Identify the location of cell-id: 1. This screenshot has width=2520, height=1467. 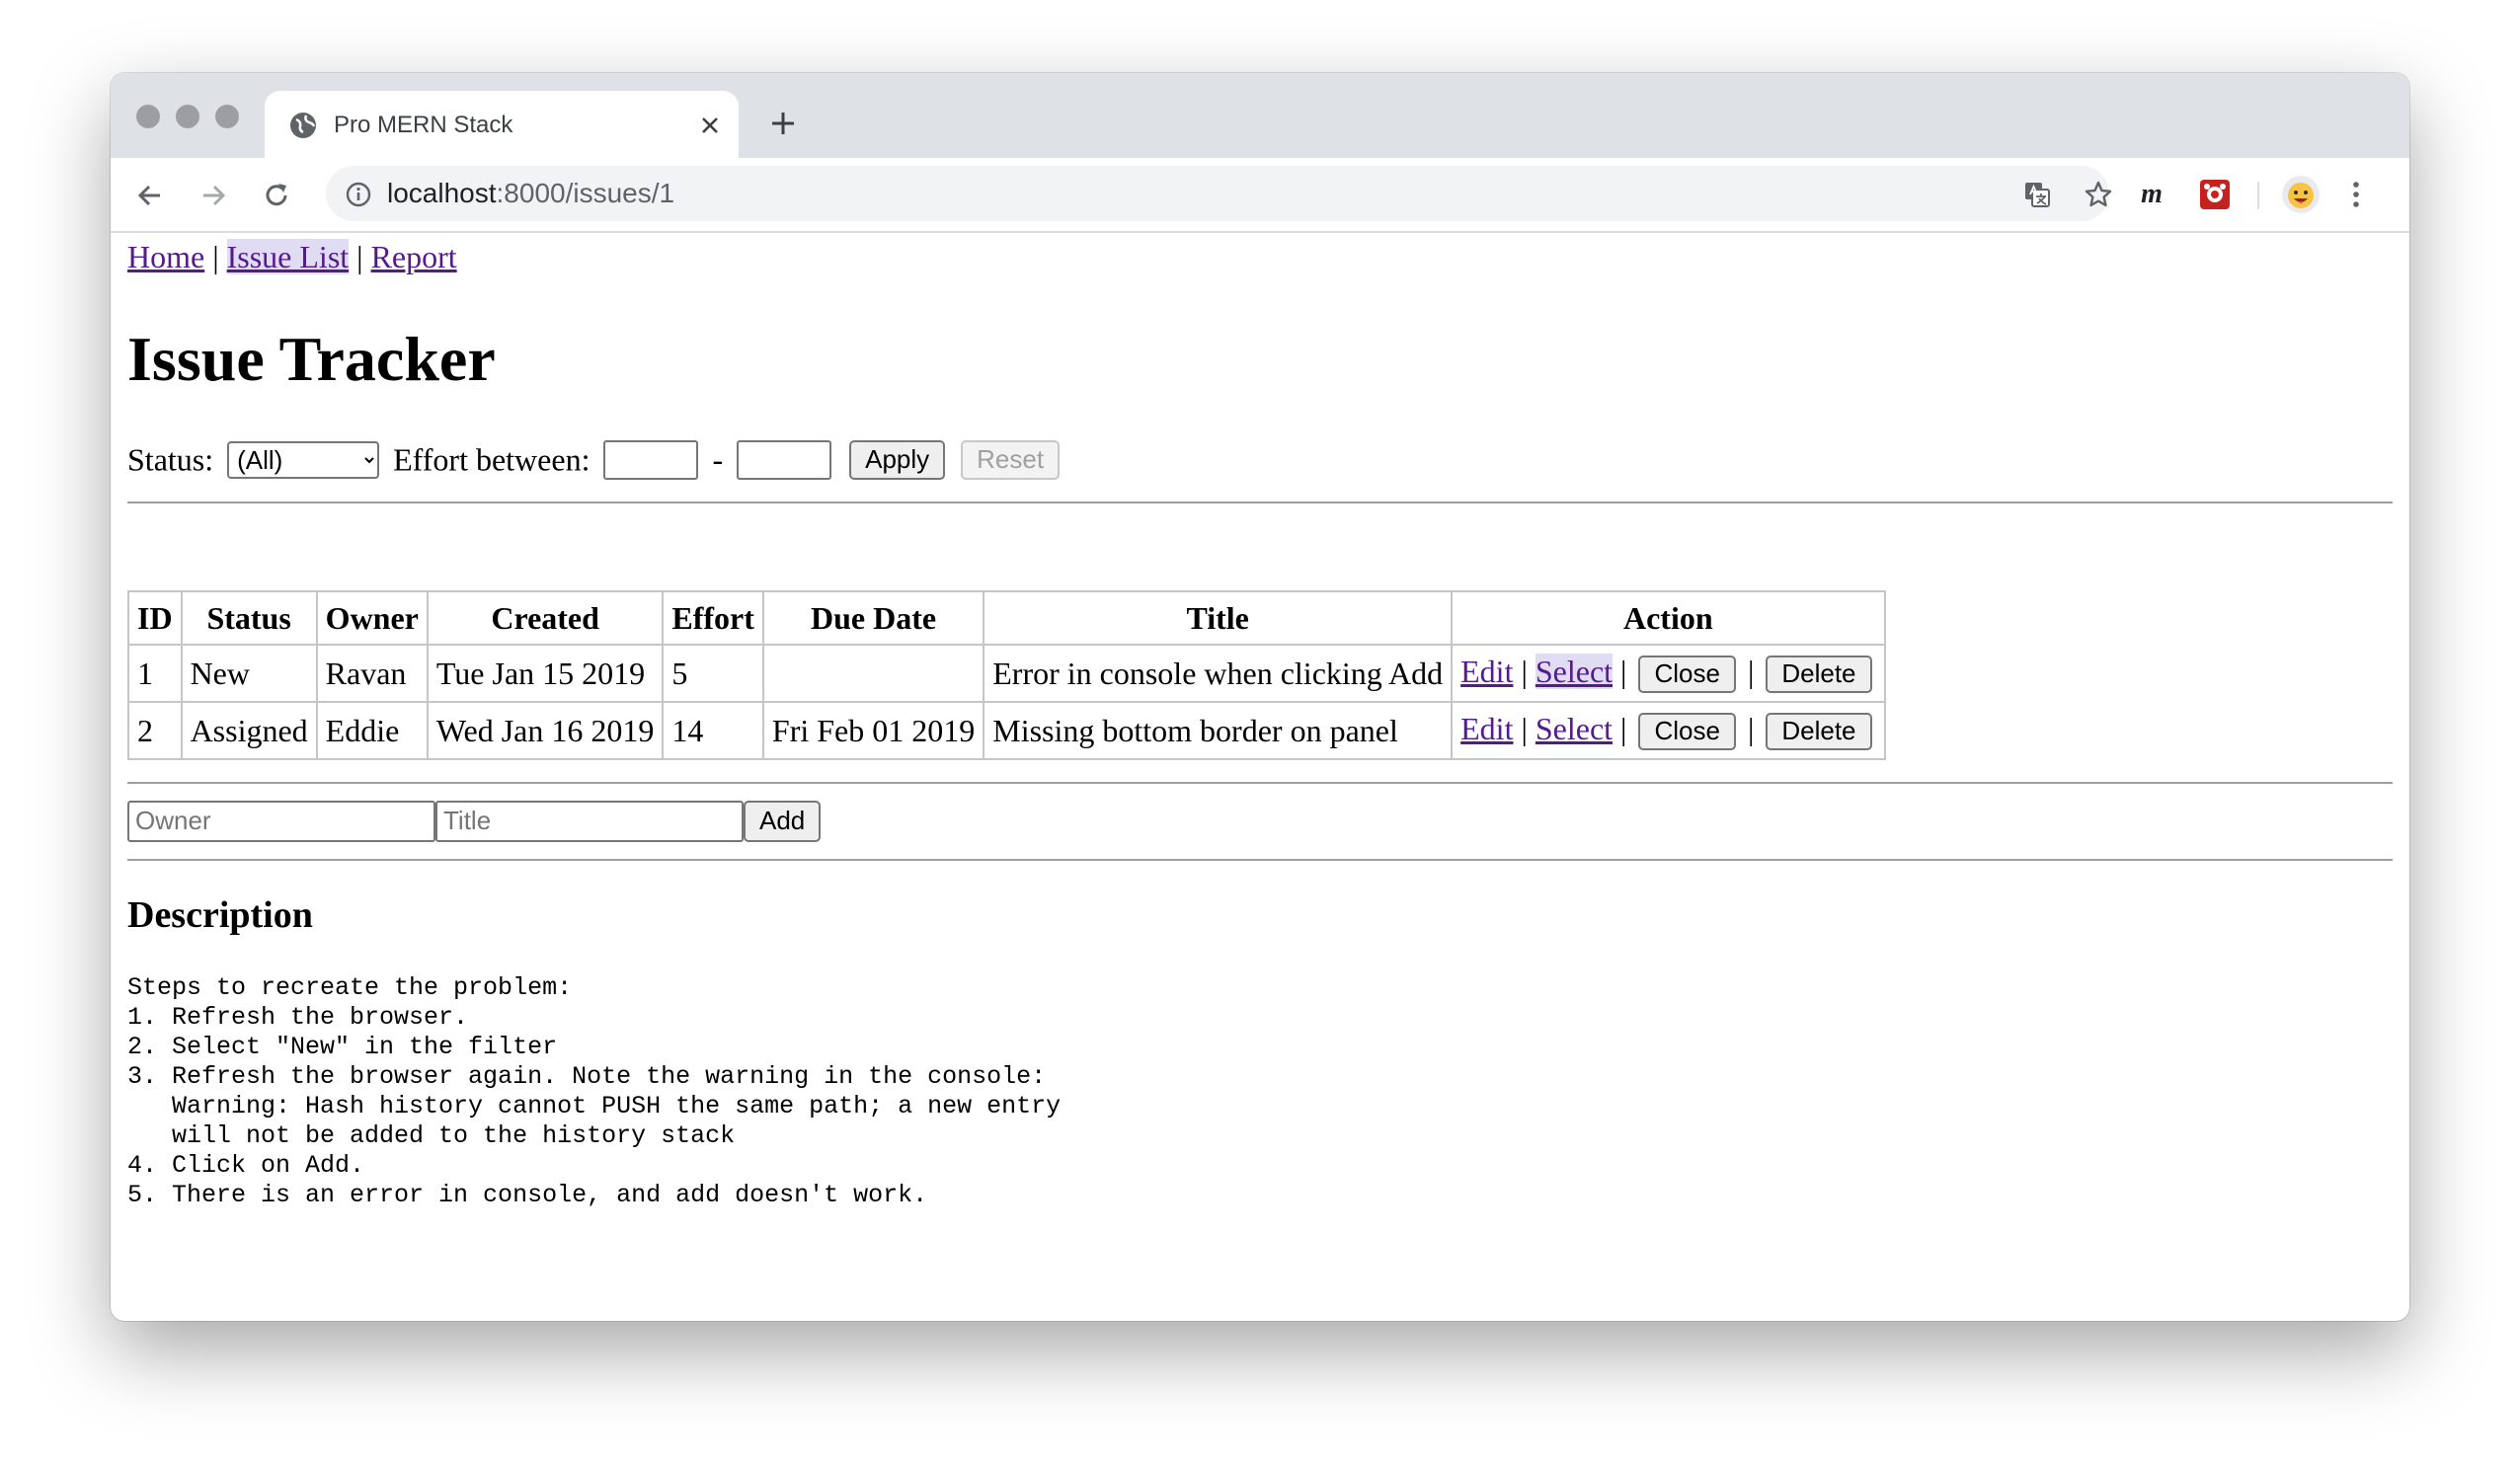
(155, 673).